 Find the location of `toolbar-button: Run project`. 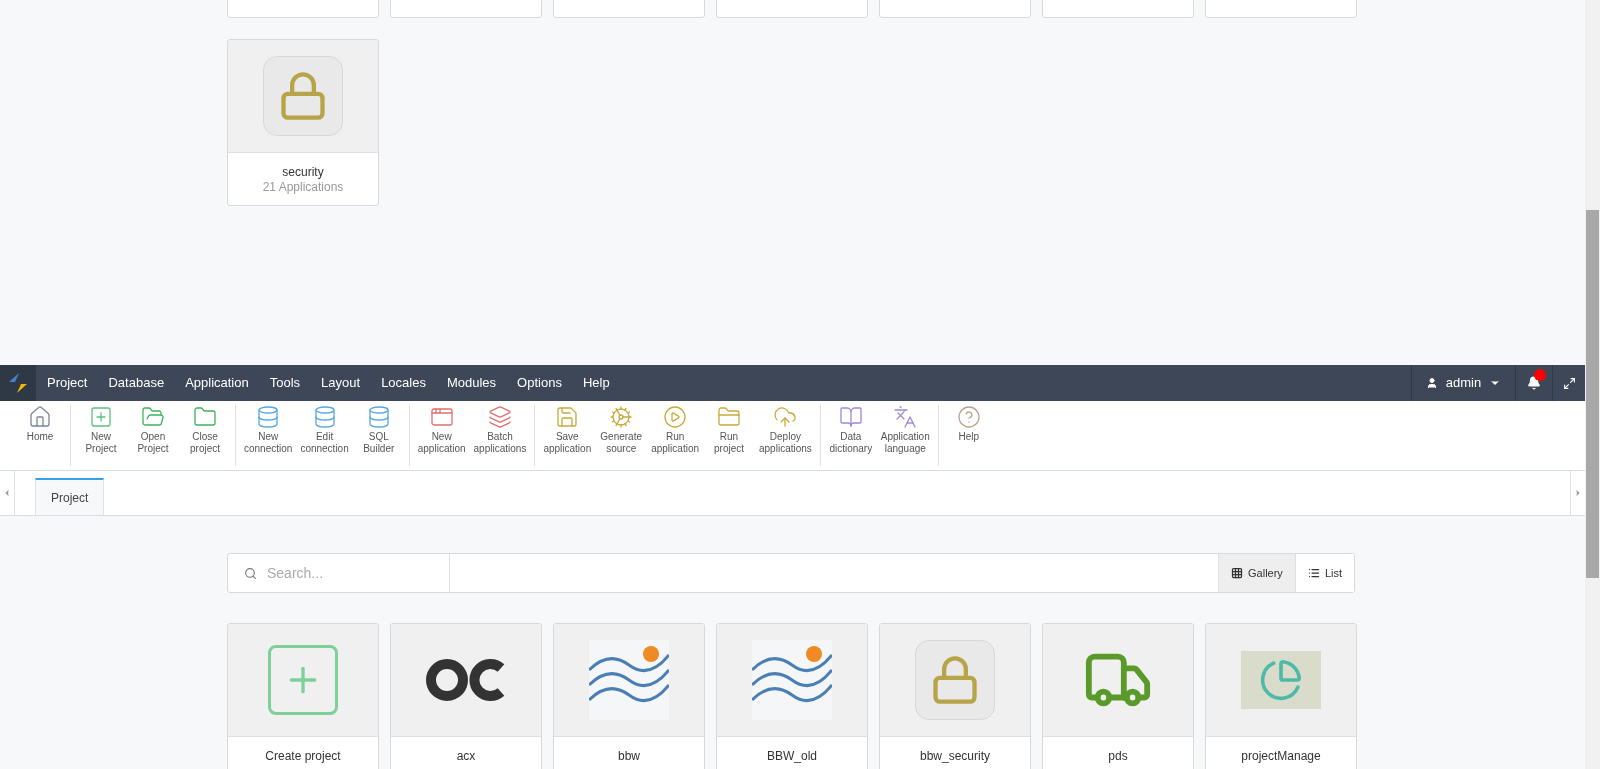

toolbar-button: Run project is located at coordinates (729, 430).